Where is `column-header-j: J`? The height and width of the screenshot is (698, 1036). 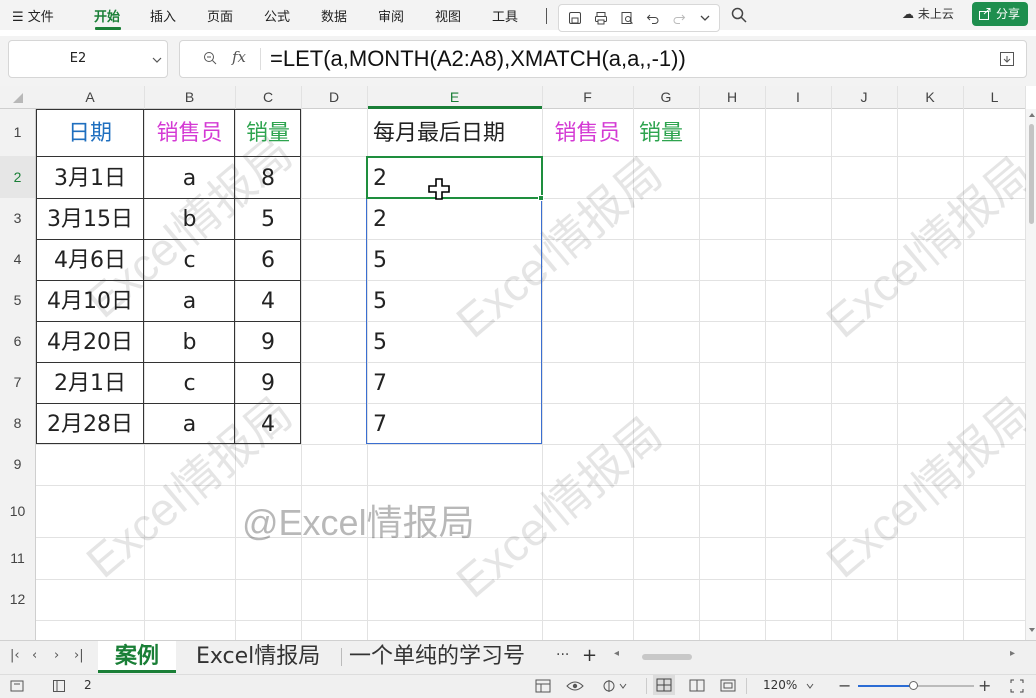
column-header-j: J is located at coordinates (864, 97).